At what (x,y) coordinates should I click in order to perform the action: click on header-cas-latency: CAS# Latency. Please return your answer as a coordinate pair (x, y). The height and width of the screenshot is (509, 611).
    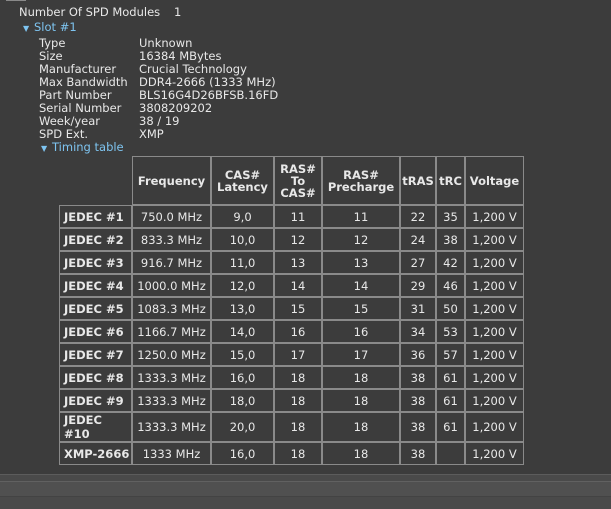
    Looking at the image, I should click on (242, 180).